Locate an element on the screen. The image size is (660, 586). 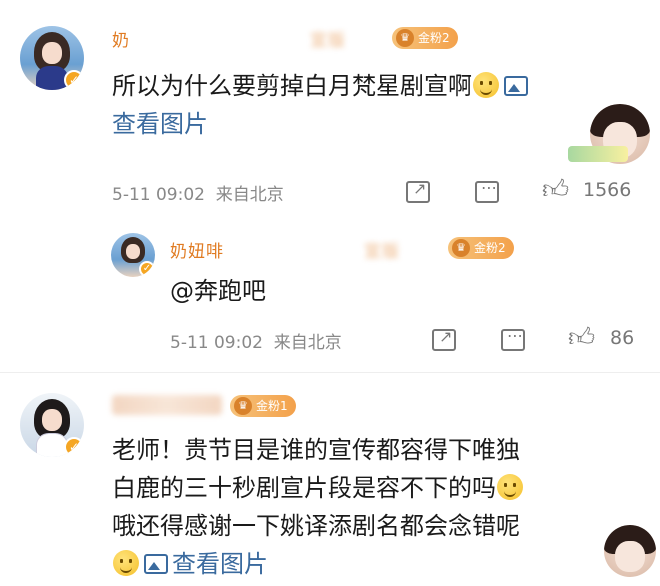
username: 奶妞啡 宣版 is located at coordinates (285, 249).